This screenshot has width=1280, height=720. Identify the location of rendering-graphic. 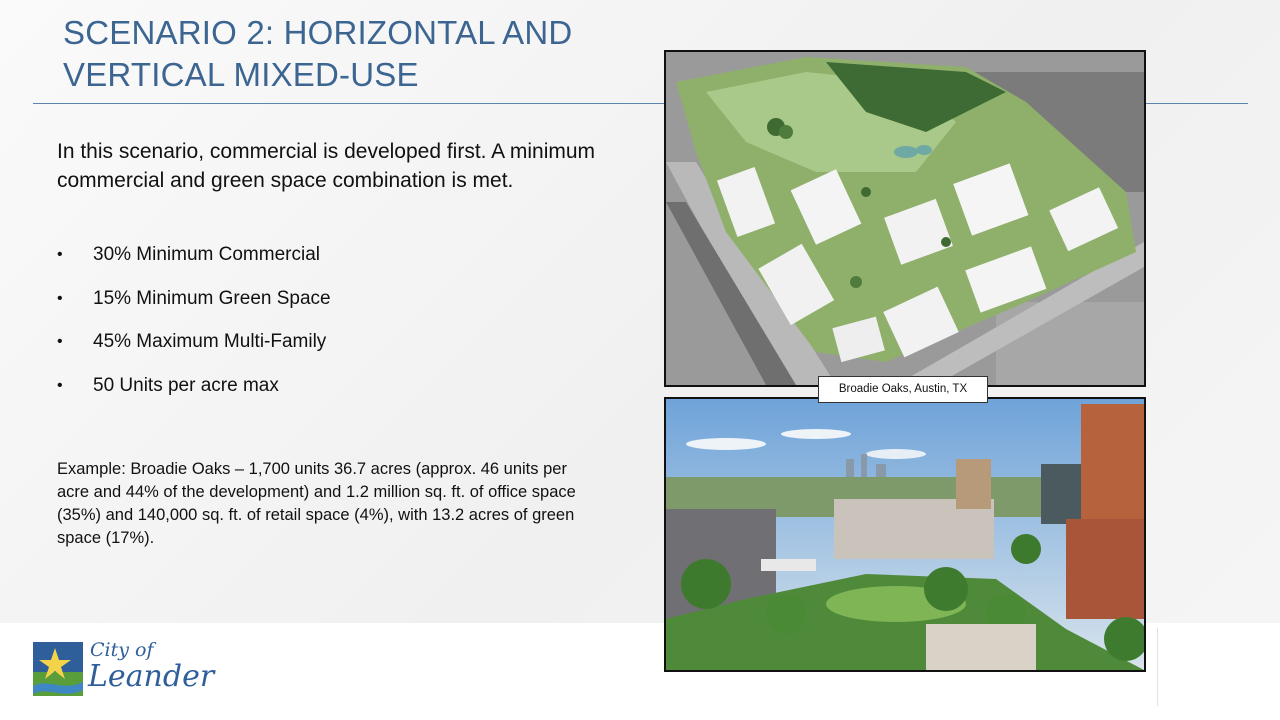
(905, 534).